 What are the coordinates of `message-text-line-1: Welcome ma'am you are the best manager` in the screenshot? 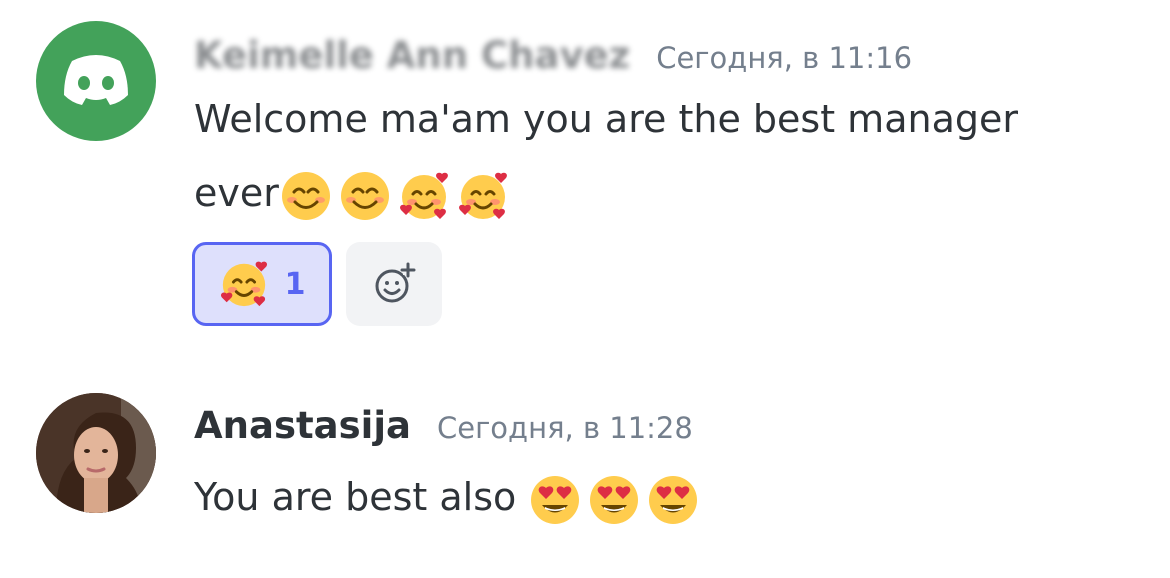 It's located at (606, 119).